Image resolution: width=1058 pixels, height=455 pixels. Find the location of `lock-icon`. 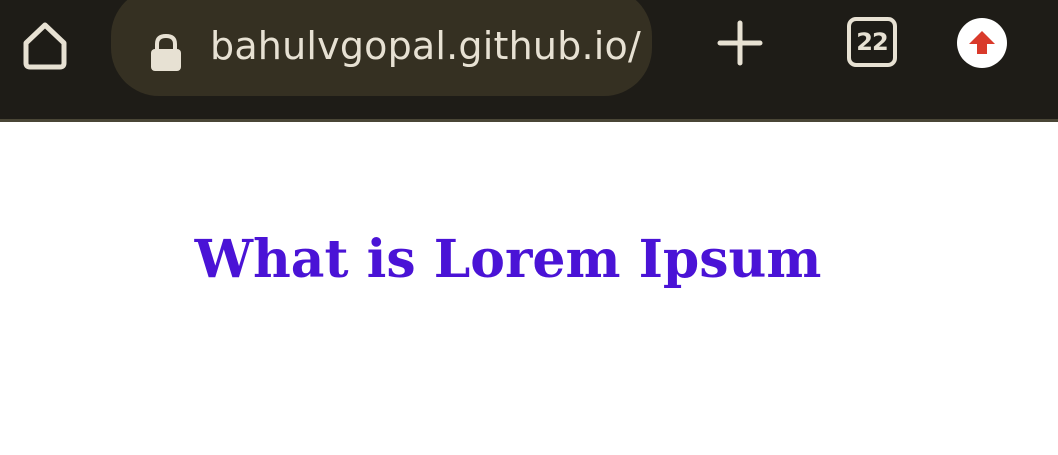

lock-icon is located at coordinates (166, 52).